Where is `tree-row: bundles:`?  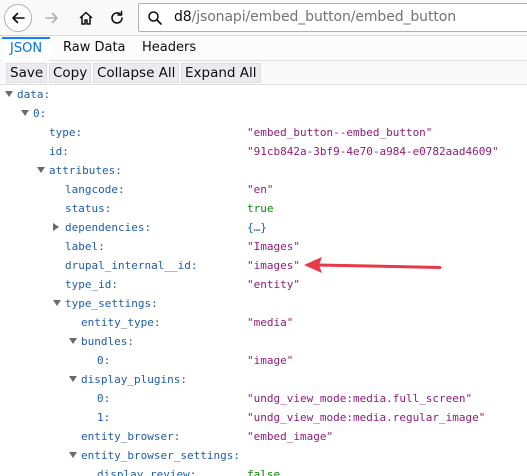 tree-row: bundles: is located at coordinates (263, 342).